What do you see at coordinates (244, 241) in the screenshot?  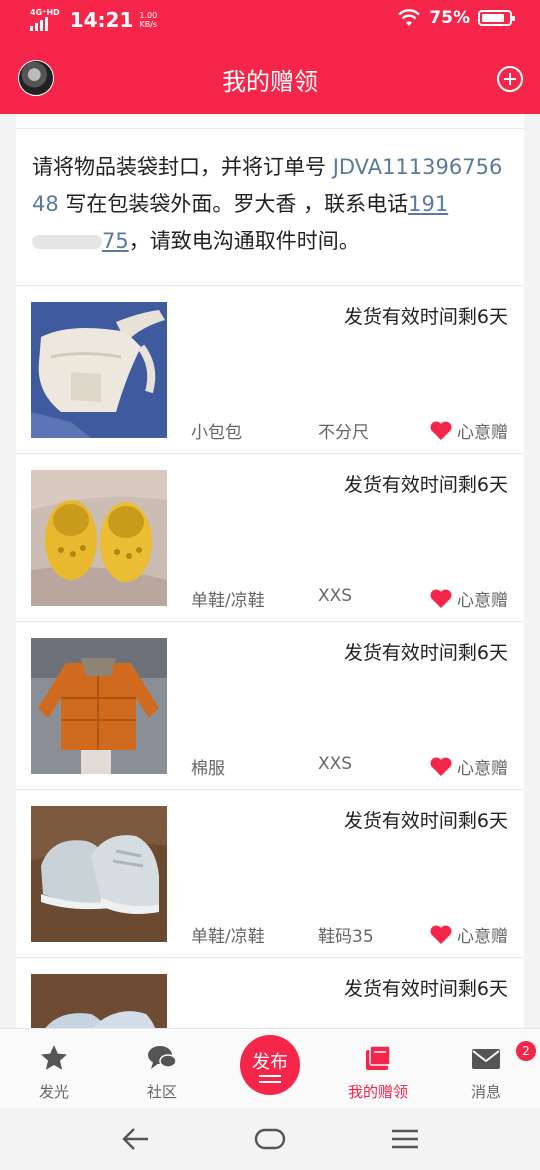 I see `notice-text-3: ，请致电沟通取件时间。` at bounding box center [244, 241].